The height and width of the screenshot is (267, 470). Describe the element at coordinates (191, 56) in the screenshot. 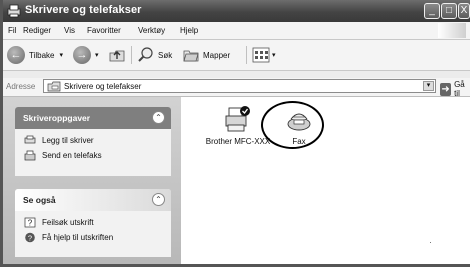

I see `folders-icon` at that location.